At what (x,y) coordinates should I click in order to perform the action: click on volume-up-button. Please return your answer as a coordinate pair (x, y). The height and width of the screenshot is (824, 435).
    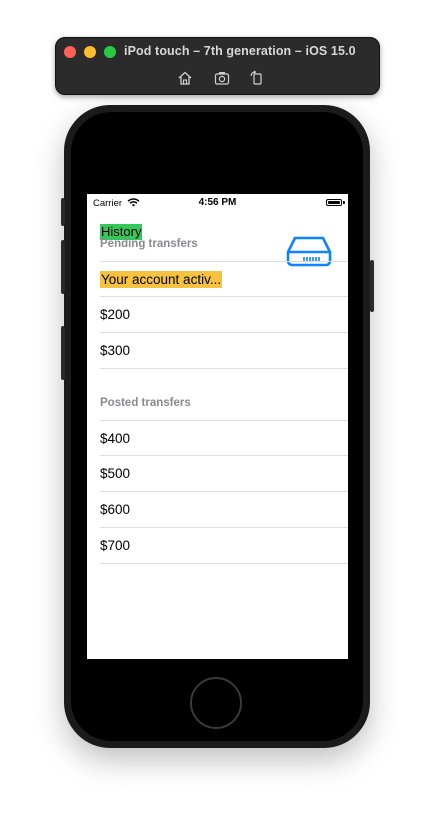
    Looking at the image, I should click on (63, 267).